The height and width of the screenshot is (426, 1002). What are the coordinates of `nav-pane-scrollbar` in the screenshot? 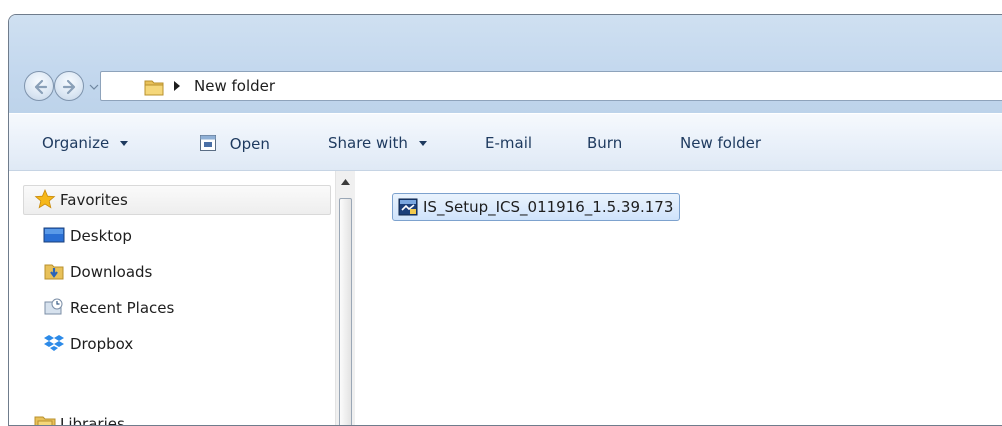 It's located at (345, 298).